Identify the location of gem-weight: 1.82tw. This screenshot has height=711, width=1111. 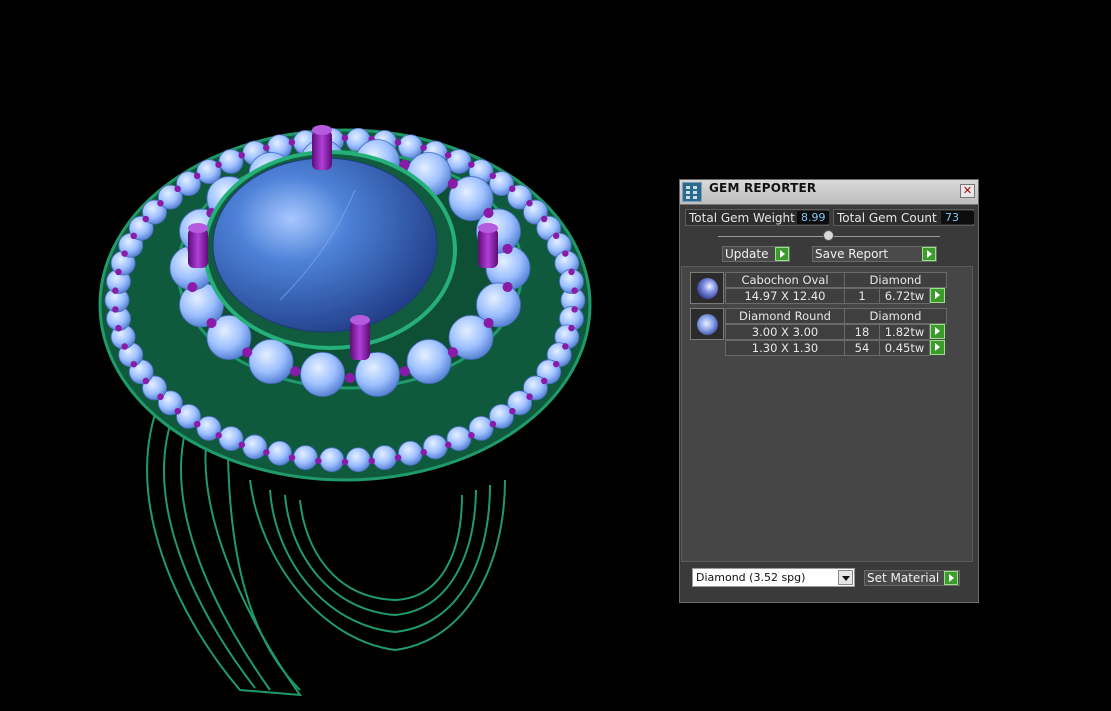
(904, 332).